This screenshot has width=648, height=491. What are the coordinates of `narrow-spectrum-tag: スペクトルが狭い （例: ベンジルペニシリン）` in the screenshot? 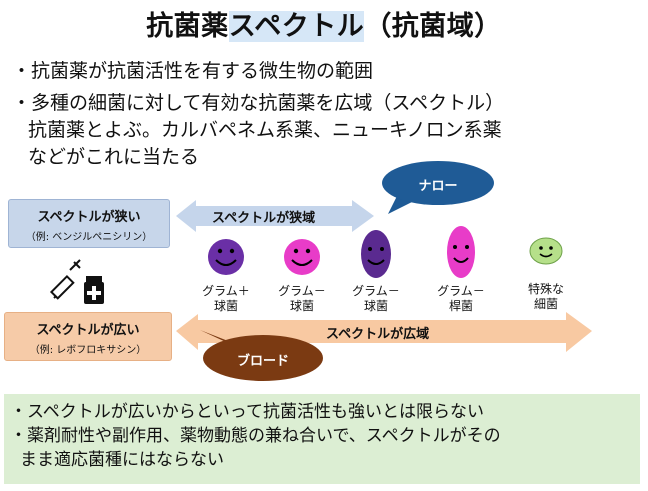 It's located at (89, 223).